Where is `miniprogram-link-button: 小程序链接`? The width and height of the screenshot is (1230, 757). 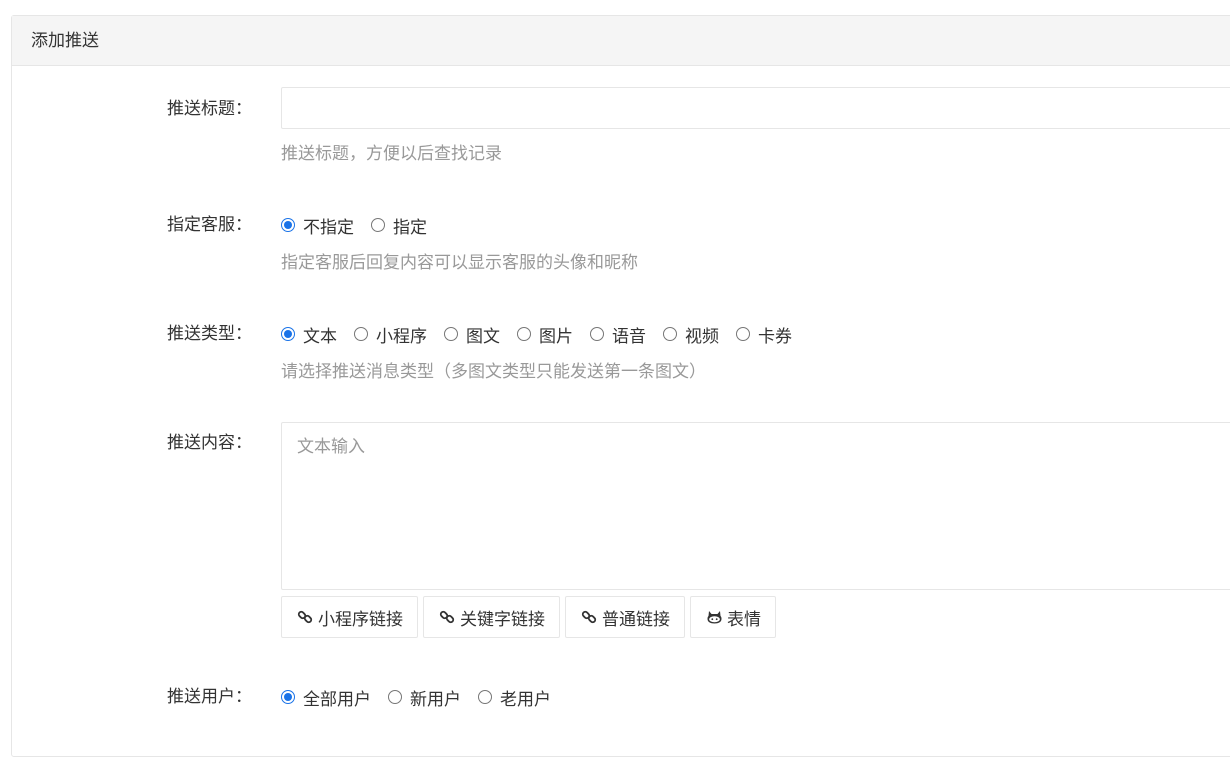 miniprogram-link-button: 小程序链接 is located at coordinates (349, 617).